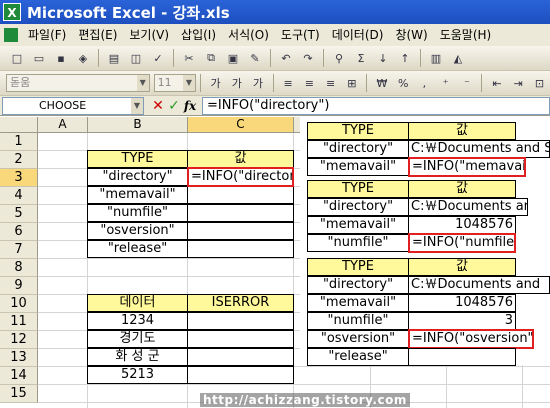 The width and height of the screenshot is (550, 408). What do you see at coordinates (47, 35) in the screenshot?
I see `menu-file: 파일(F)` at bounding box center [47, 35].